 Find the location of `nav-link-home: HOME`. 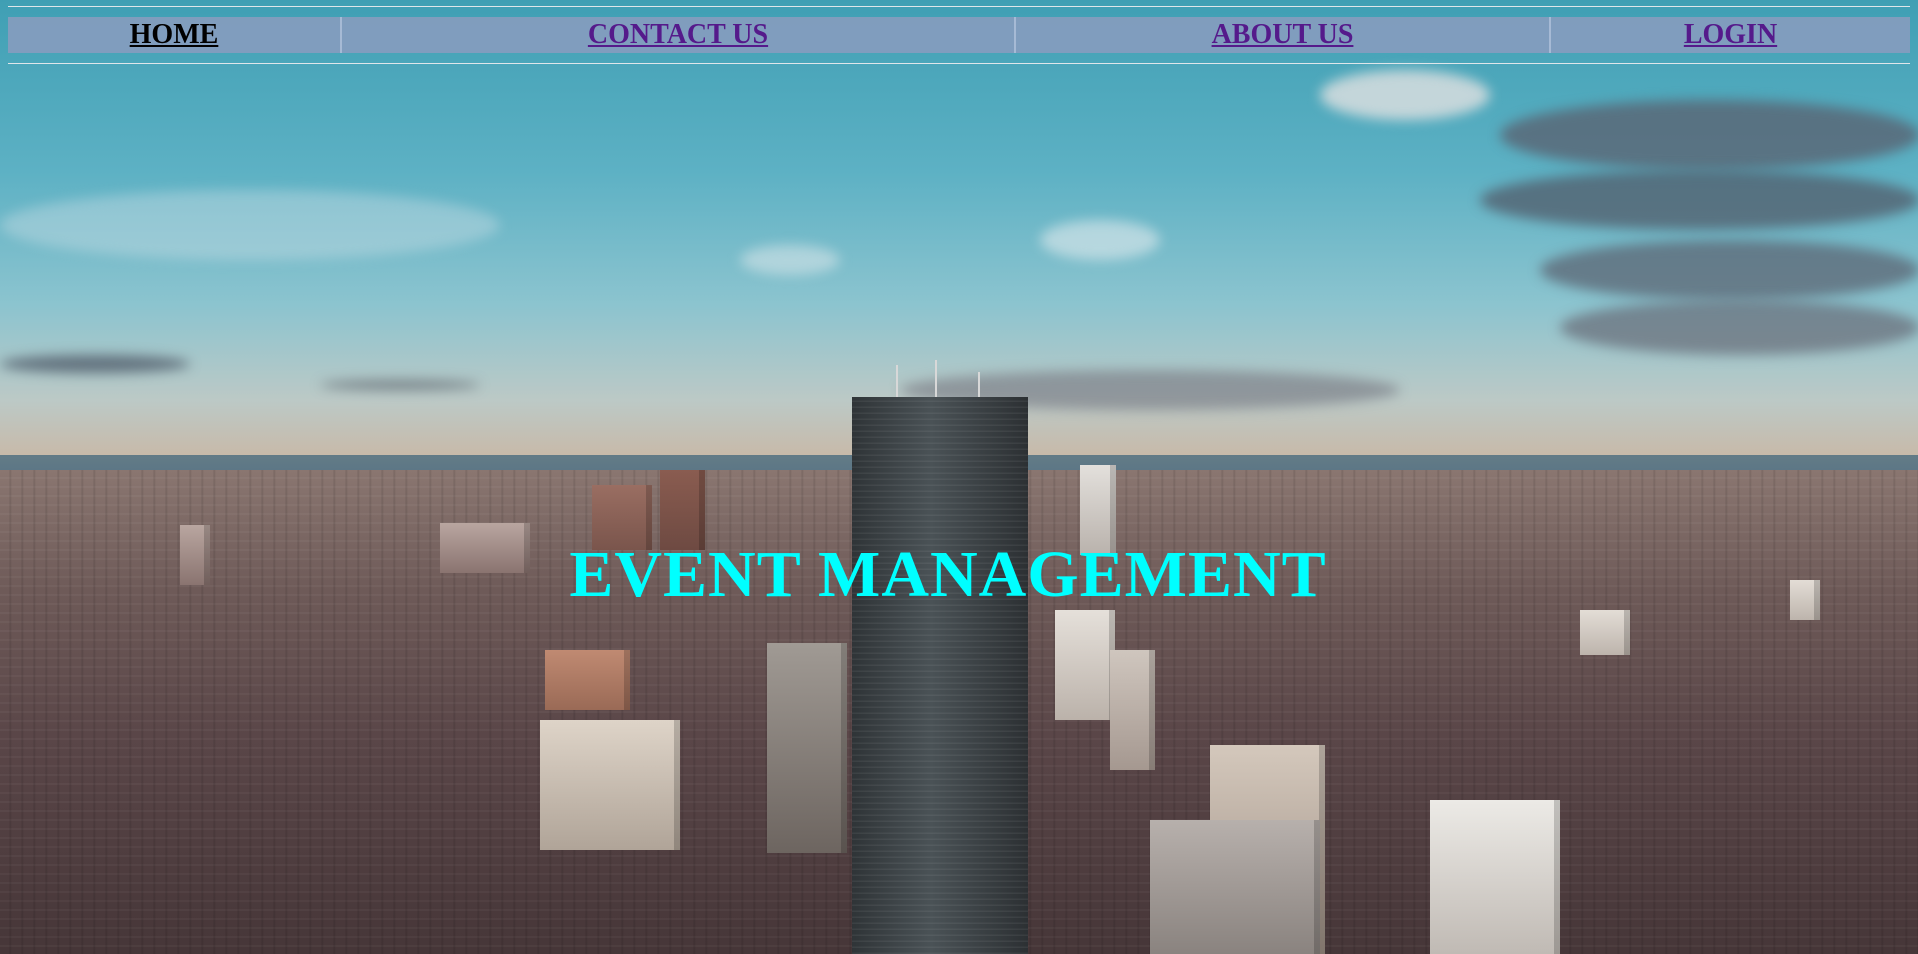

nav-link-home: HOME is located at coordinates (175, 35).